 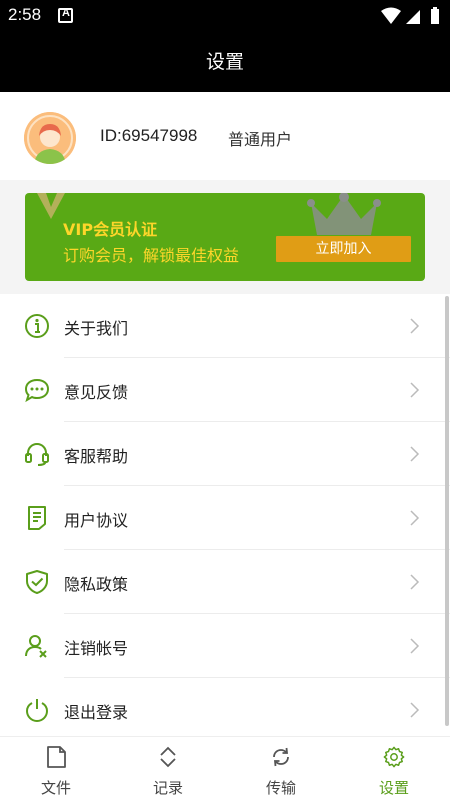 I want to click on vip-card: VIP会员认证 订购会员，解锁最佳权益 立即加入, so click(x=225, y=237).